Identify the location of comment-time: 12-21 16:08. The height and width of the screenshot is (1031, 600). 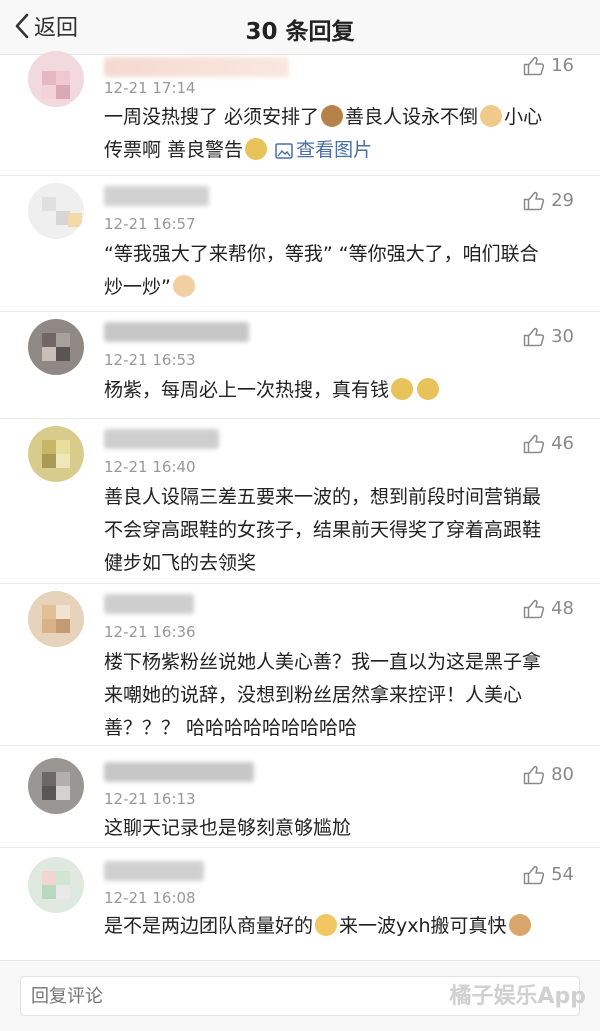
(150, 898).